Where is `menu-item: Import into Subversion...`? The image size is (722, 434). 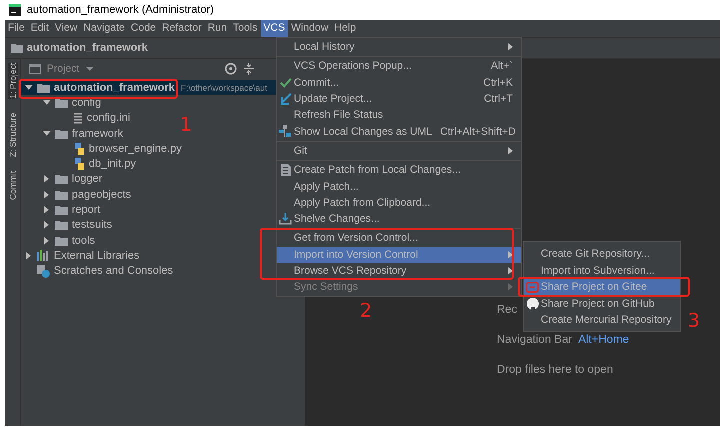 menu-item: Import into Subversion... is located at coordinates (602, 270).